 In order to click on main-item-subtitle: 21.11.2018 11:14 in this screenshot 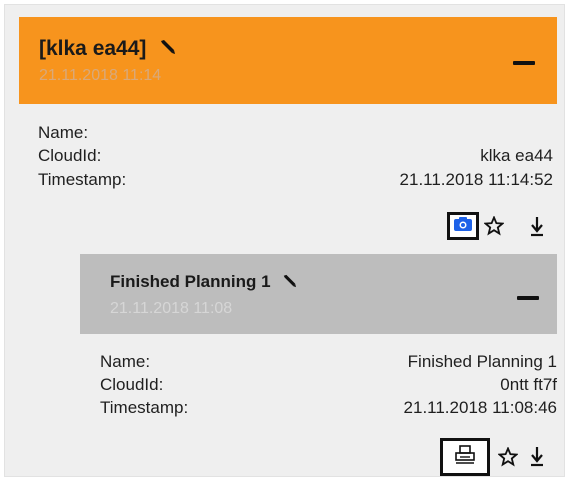, I will do `click(100, 75)`.